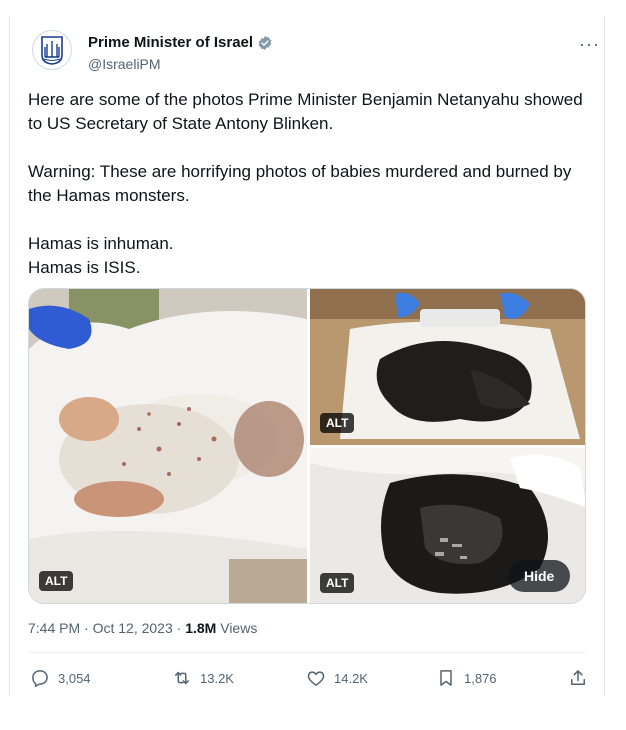 The image size is (626, 730). Describe the element at coordinates (84, 267) in the screenshot. I see `tweet-paragraph: Hamas is ISIS.` at that location.